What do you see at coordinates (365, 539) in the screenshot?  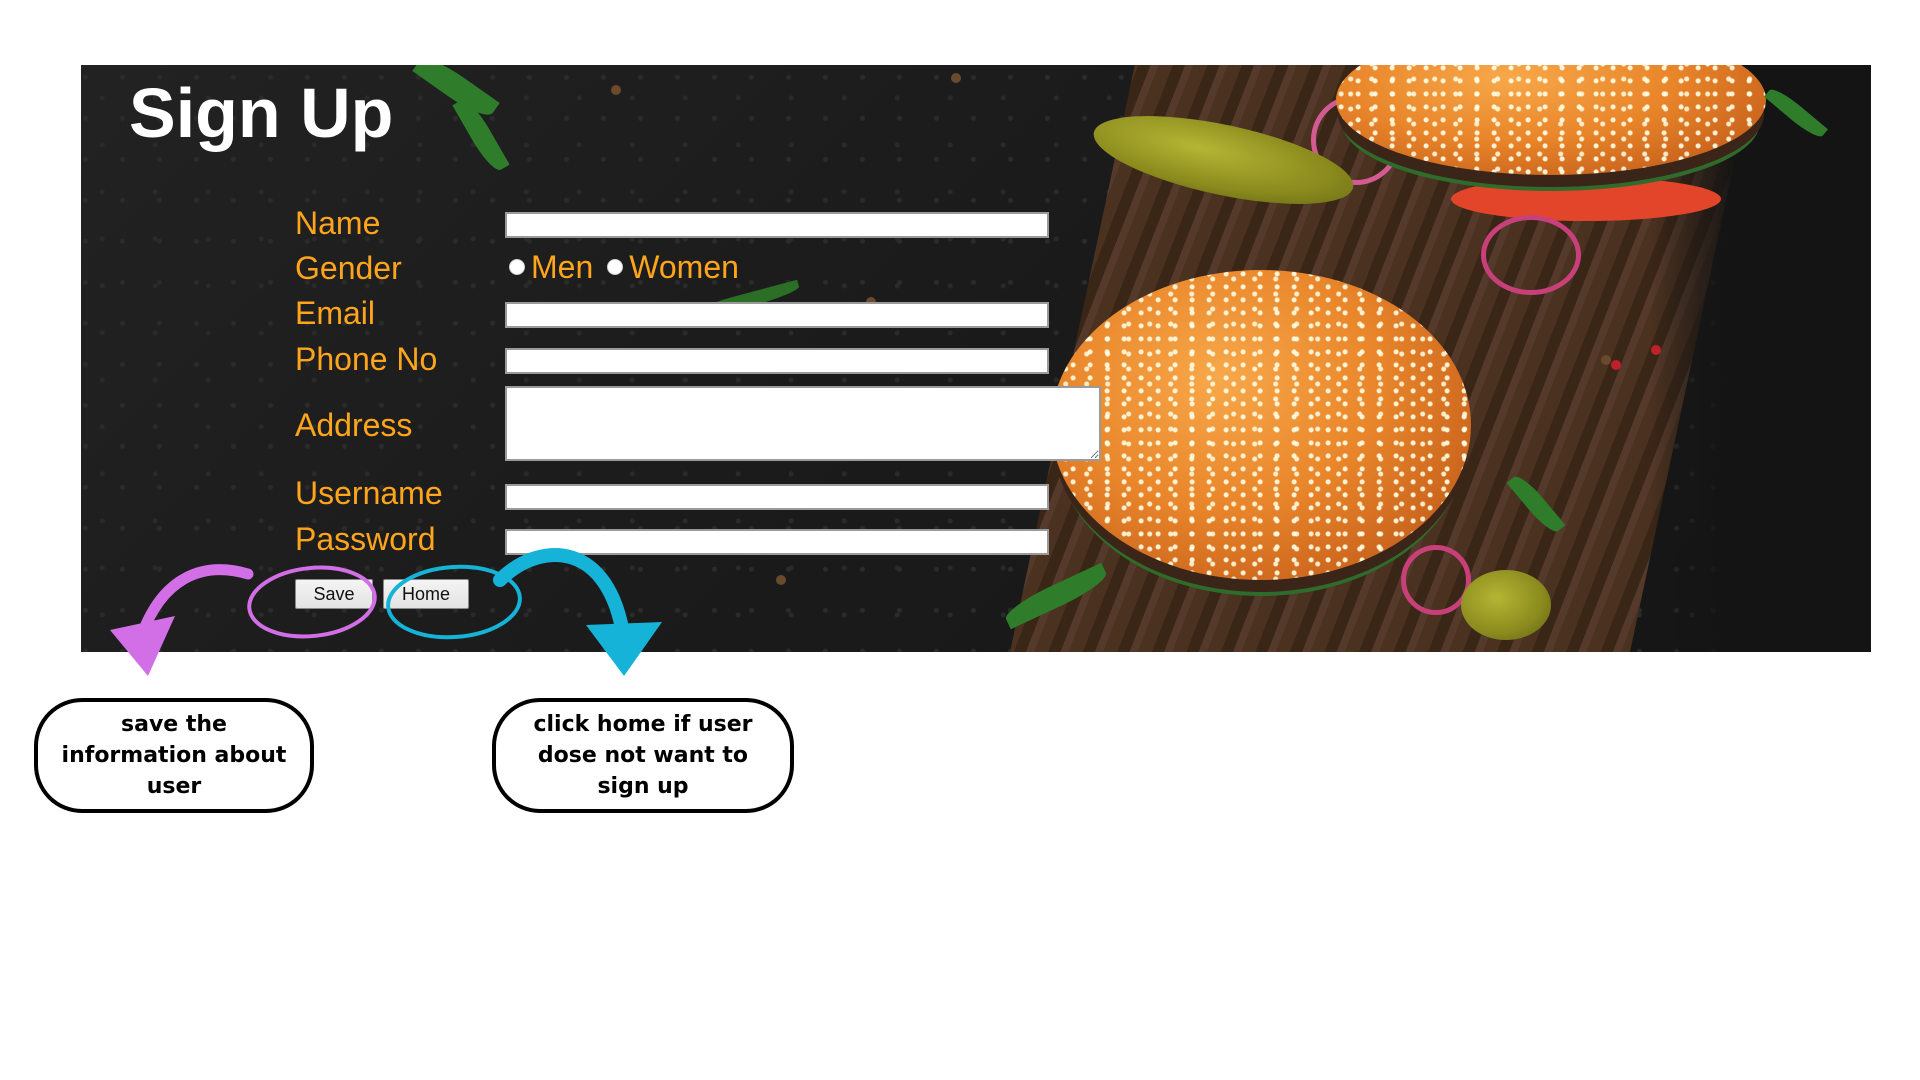 I see `password-label: Password` at bounding box center [365, 539].